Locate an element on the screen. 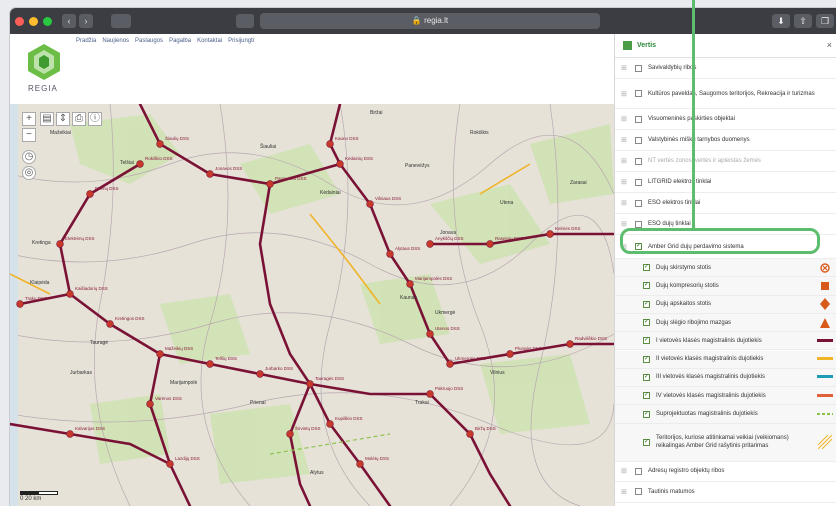  layer-row: ⊞ Visuomeninės paskirties objektai is located at coordinates (725, 119).